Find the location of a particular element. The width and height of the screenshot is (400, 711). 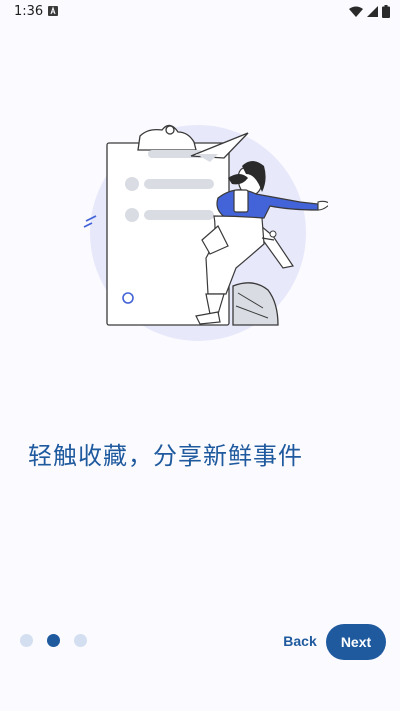

page-indicator is located at coordinates (53, 640).